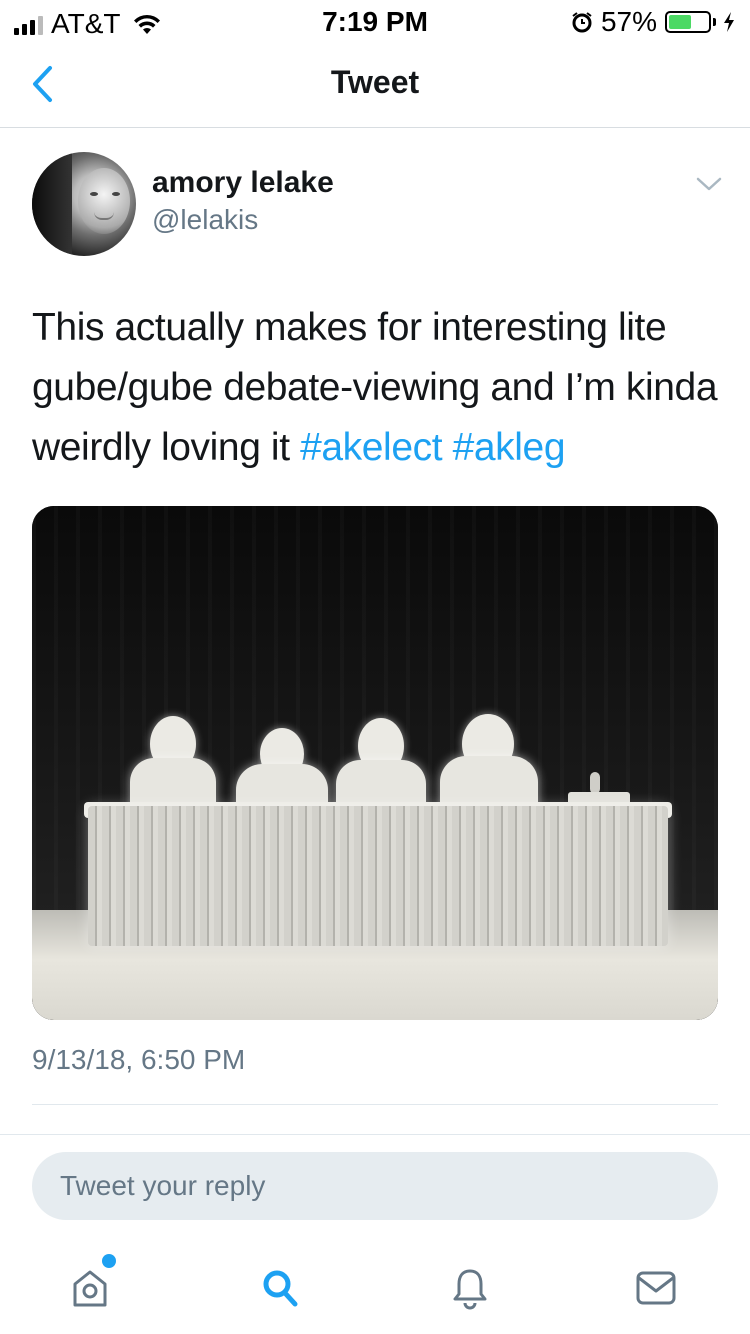 The height and width of the screenshot is (1334, 750). What do you see at coordinates (375, 1186) in the screenshot?
I see `reply-input: Tweet your reply` at bounding box center [375, 1186].